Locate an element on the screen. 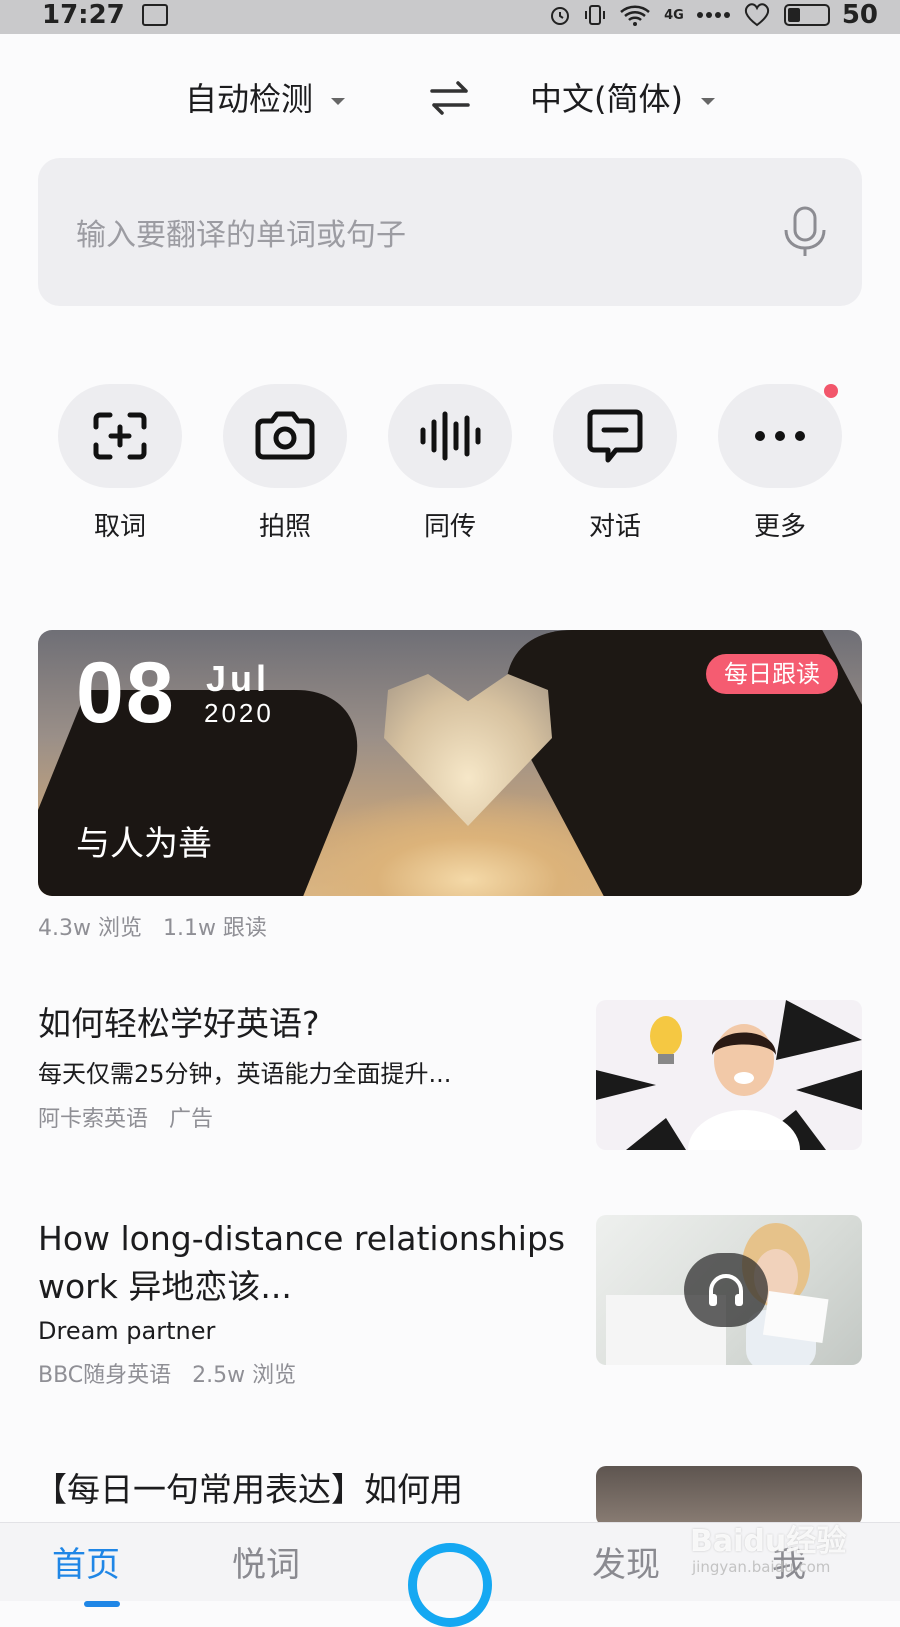 The height and width of the screenshot is (1627, 900). baidu-watermark: Baidu经验 is located at coordinates (768, 1541).